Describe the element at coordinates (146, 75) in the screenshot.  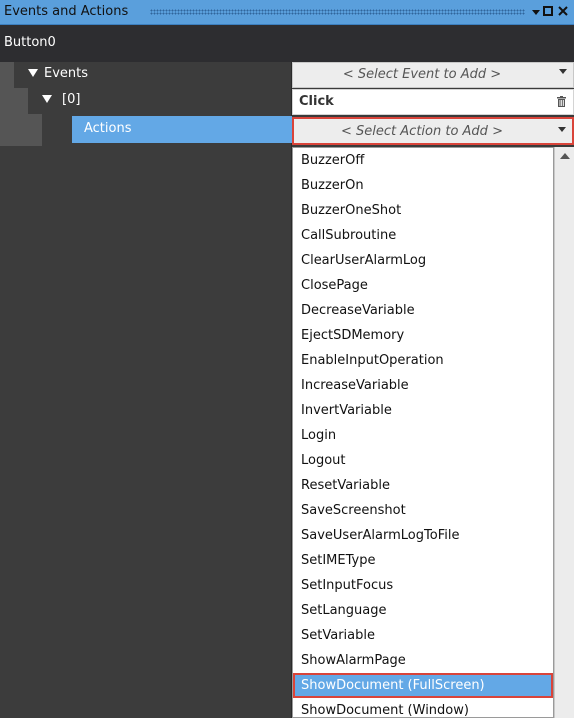
I see `tree-row-events: Events` at that location.